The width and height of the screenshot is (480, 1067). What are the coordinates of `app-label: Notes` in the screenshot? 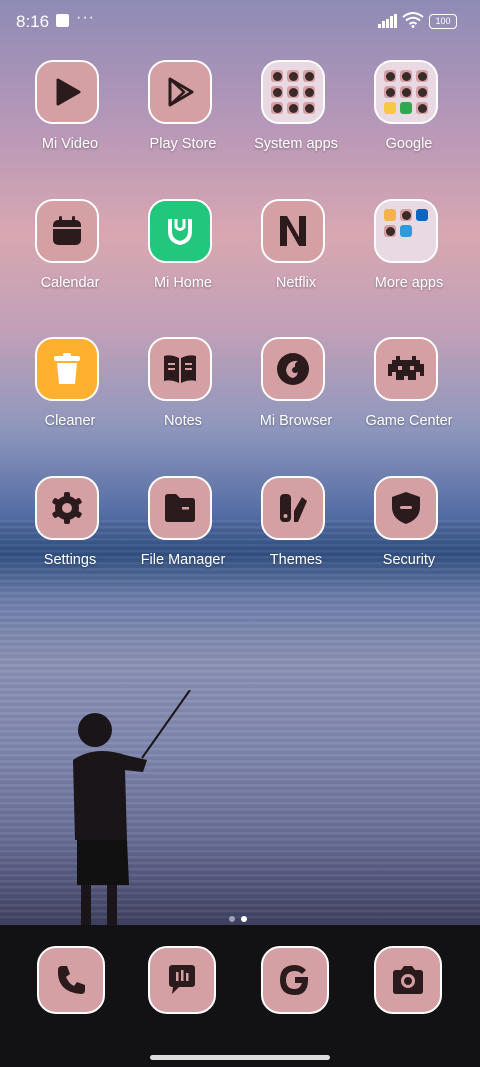 It's located at (183, 421).